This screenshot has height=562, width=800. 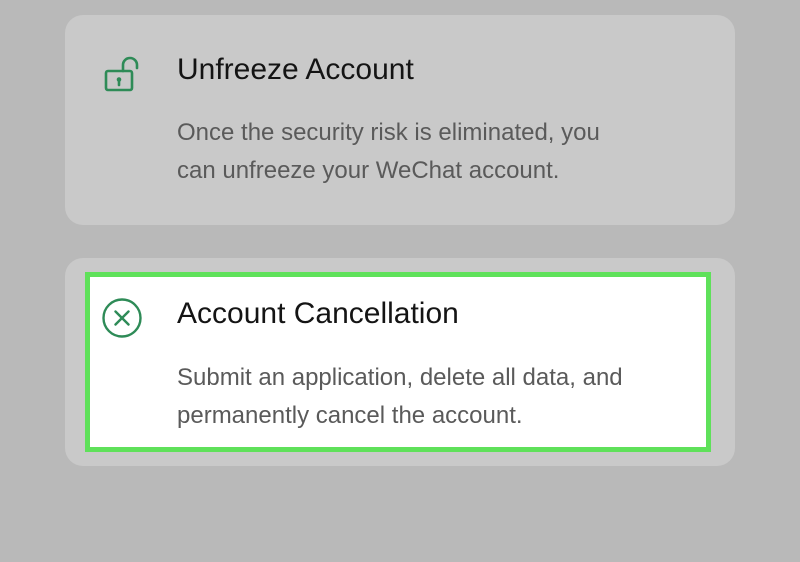 I want to click on account-cancellation-title: Account Cancellation, so click(x=318, y=313).